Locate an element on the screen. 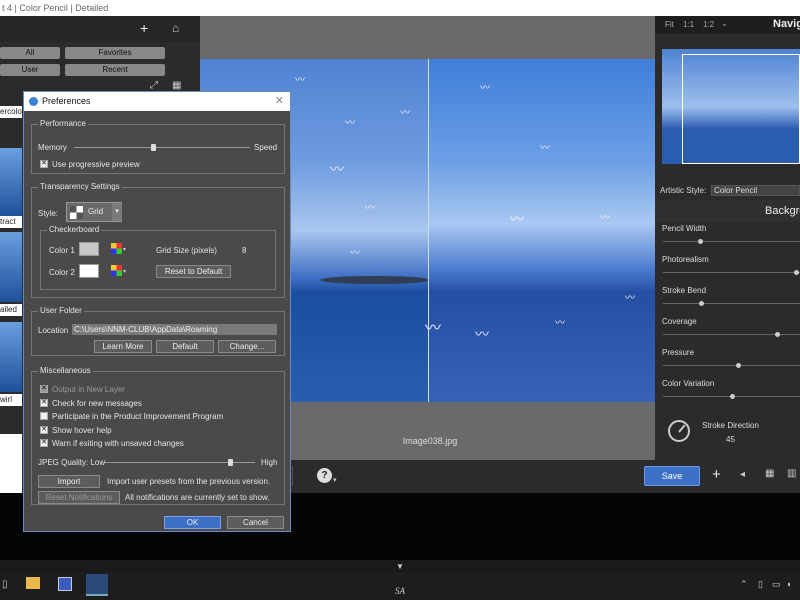  preset-label: wirl is located at coordinates (11, 400).